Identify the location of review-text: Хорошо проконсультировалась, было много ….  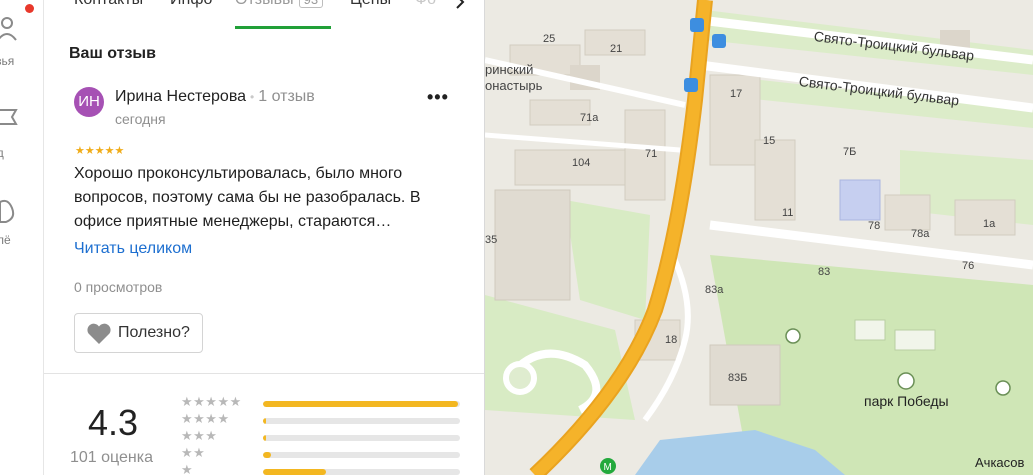
(247, 197).